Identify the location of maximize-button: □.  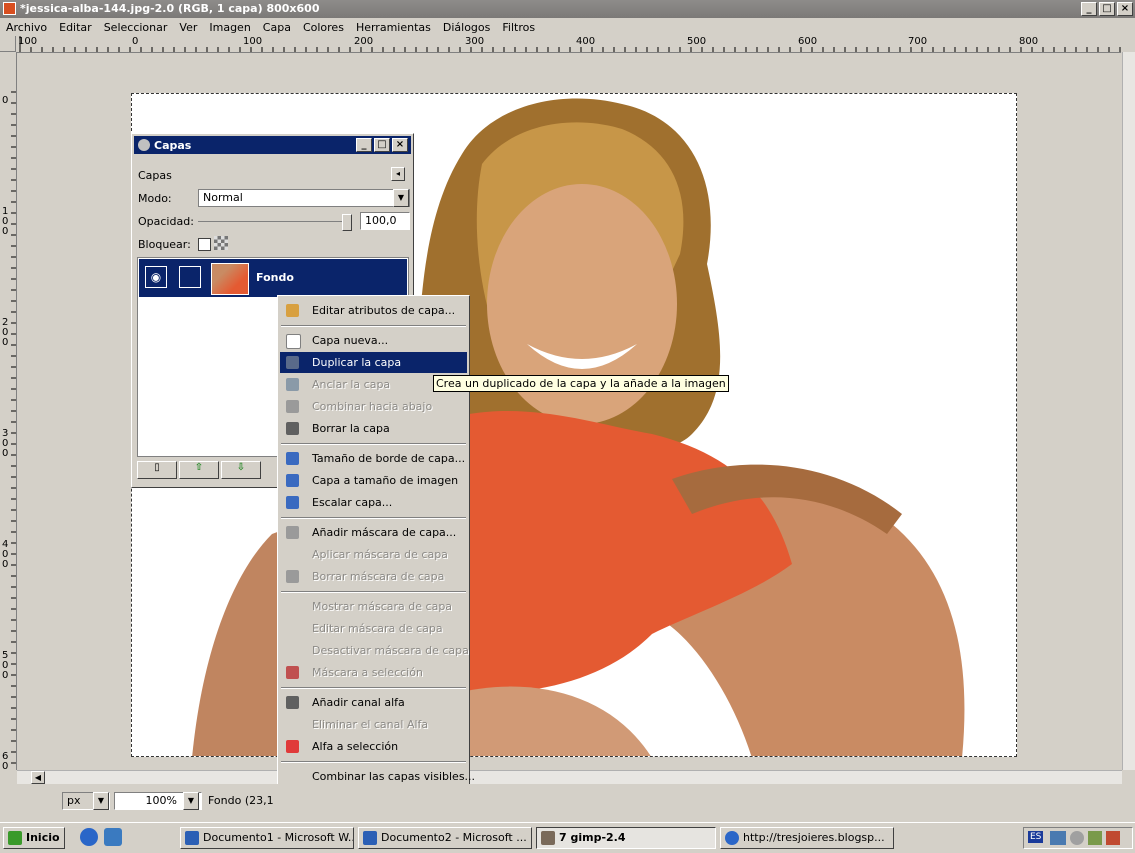
(1107, 9).